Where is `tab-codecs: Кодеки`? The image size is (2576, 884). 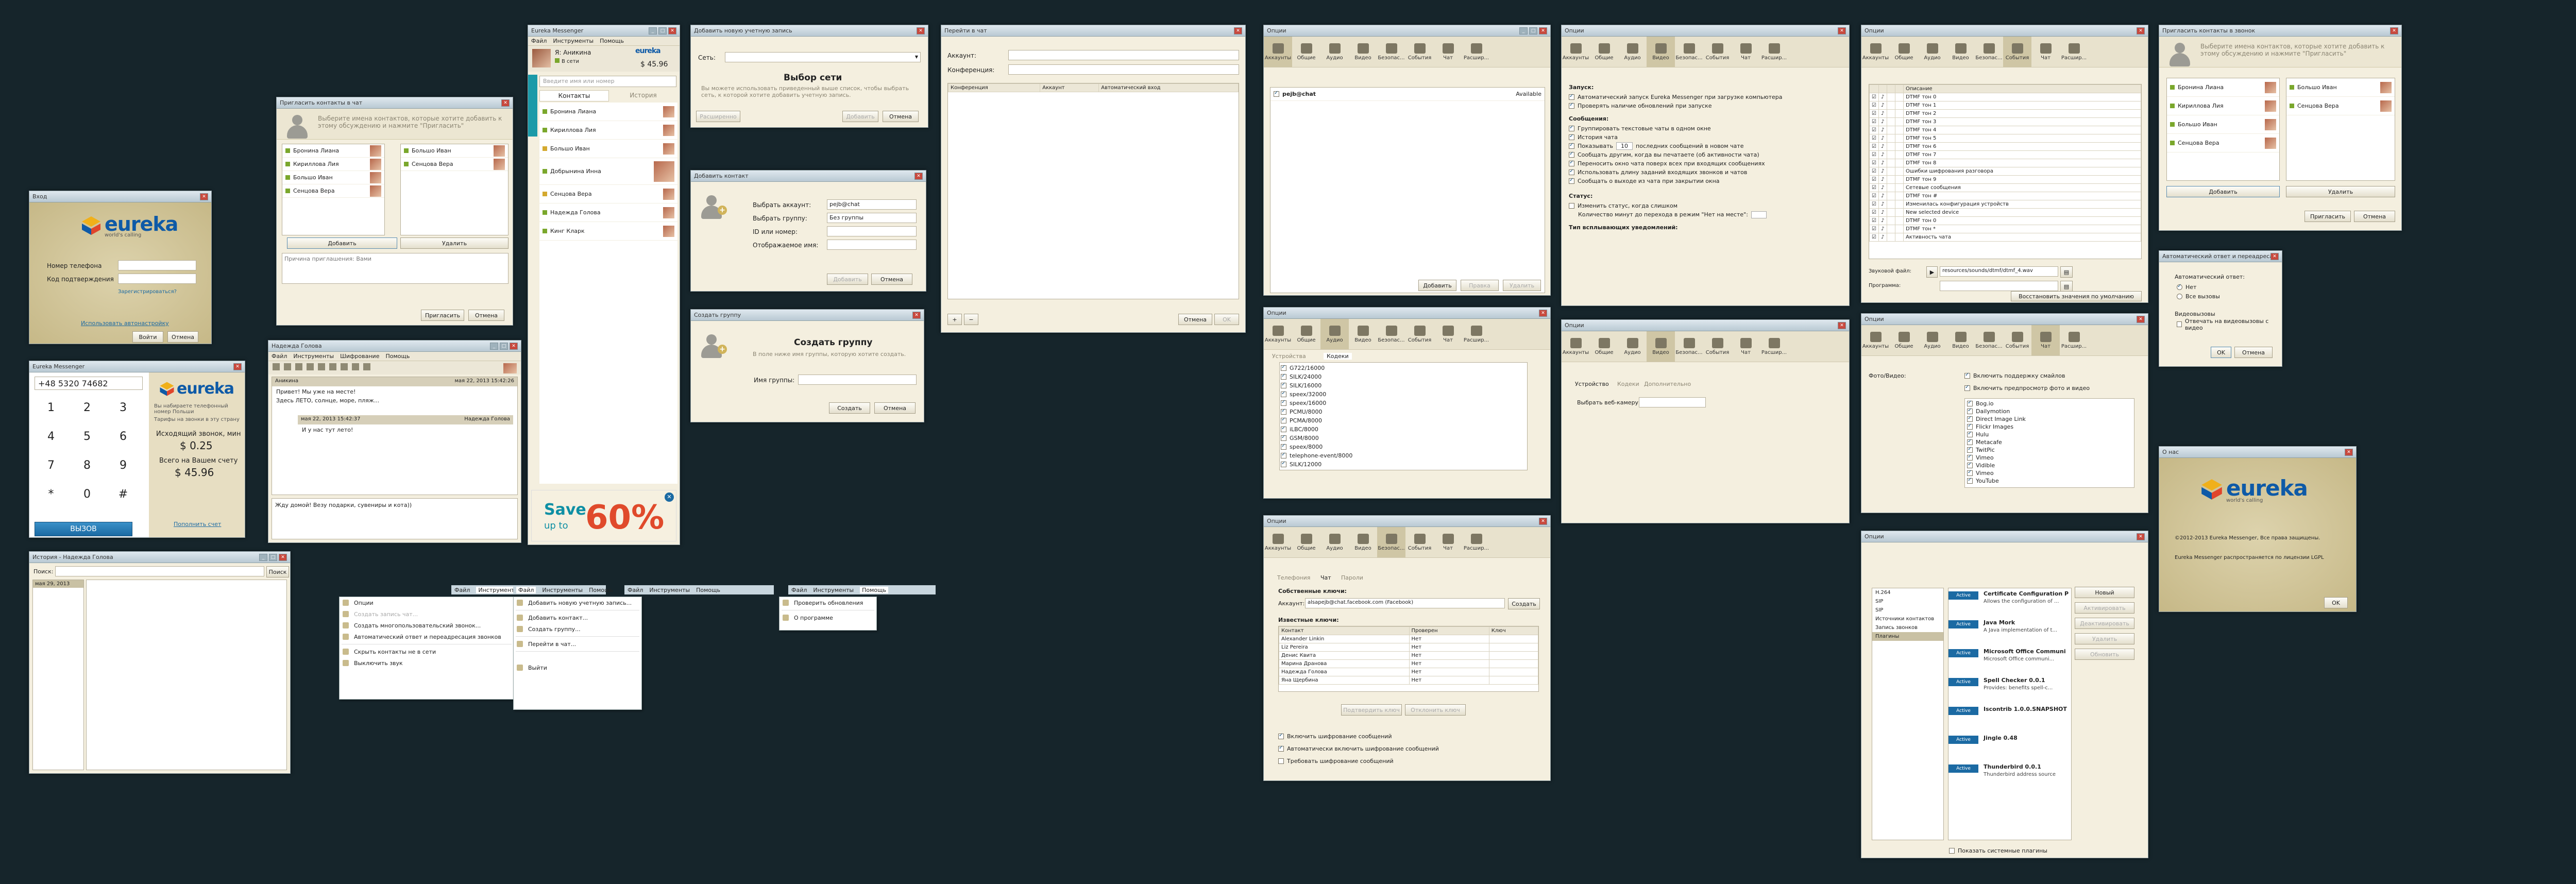 tab-codecs: Кодеки is located at coordinates (1628, 384).